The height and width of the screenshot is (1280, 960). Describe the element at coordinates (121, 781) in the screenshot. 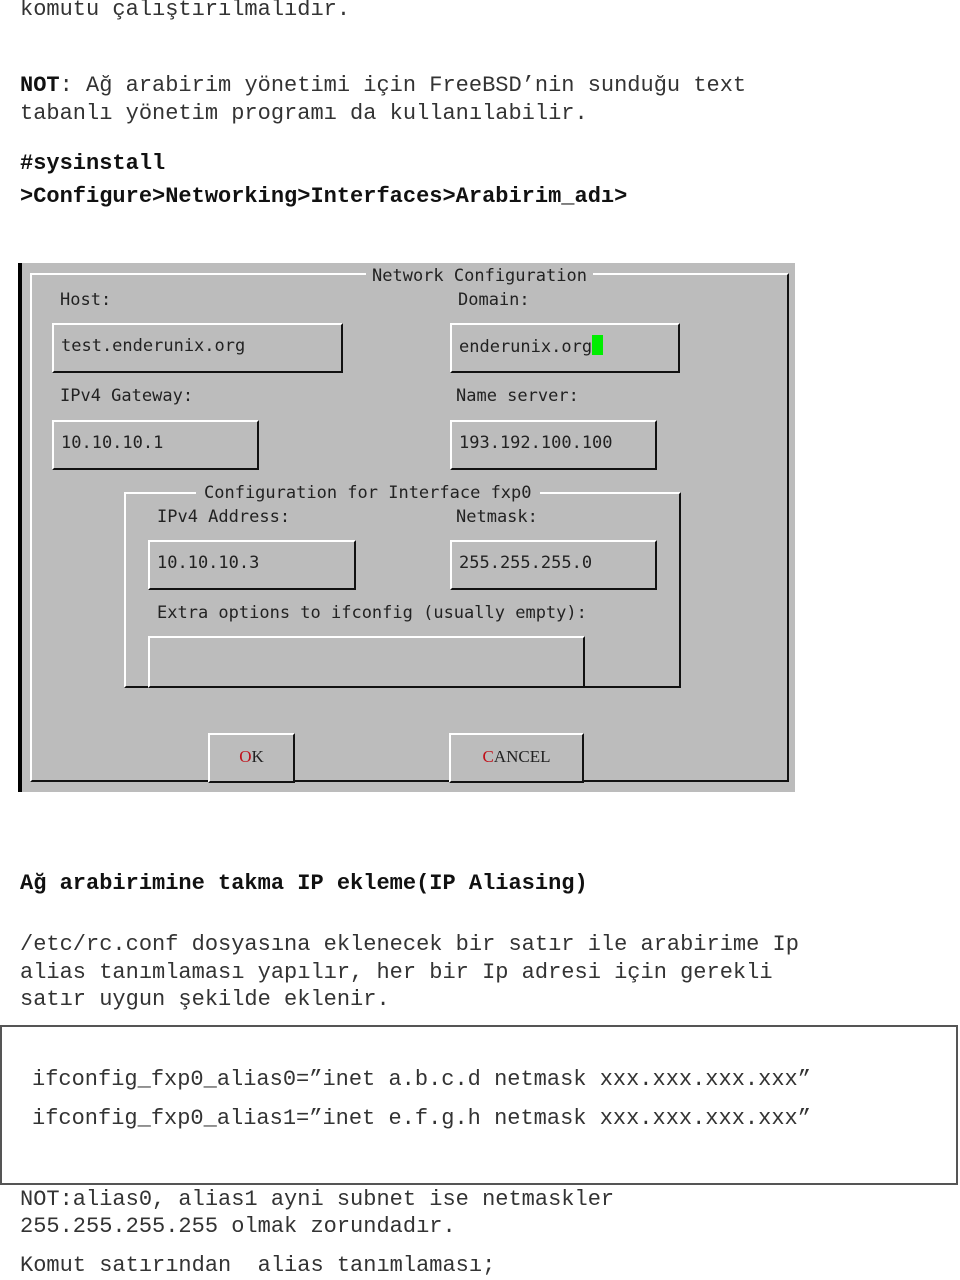

I see `button-row-line-left` at that location.